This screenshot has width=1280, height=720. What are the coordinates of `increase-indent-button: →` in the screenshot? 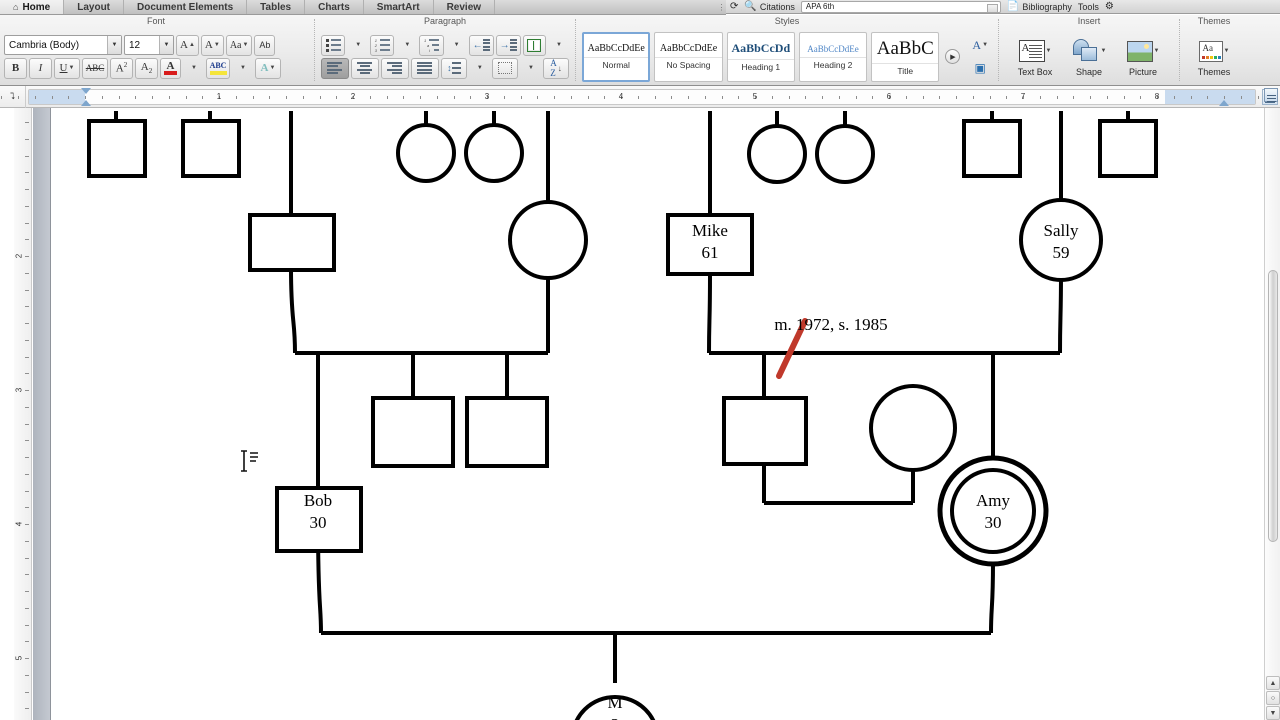 It's located at (508, 45).